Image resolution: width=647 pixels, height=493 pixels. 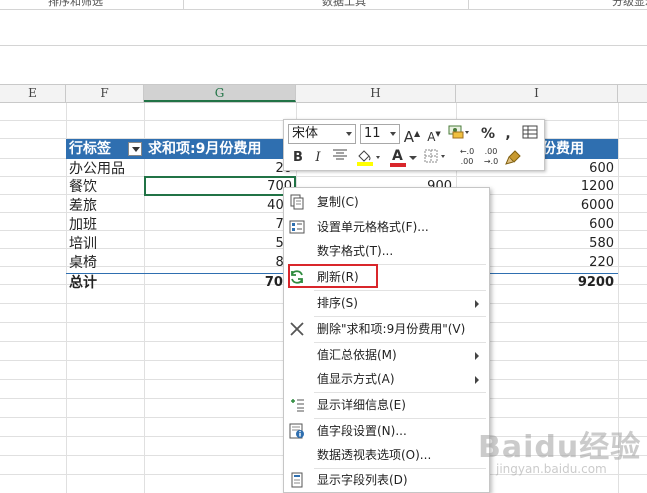 What do you see at coordinates (297, 405) in the screenshot?
I see `show-detail-icon` at bounding box center [297, 405].